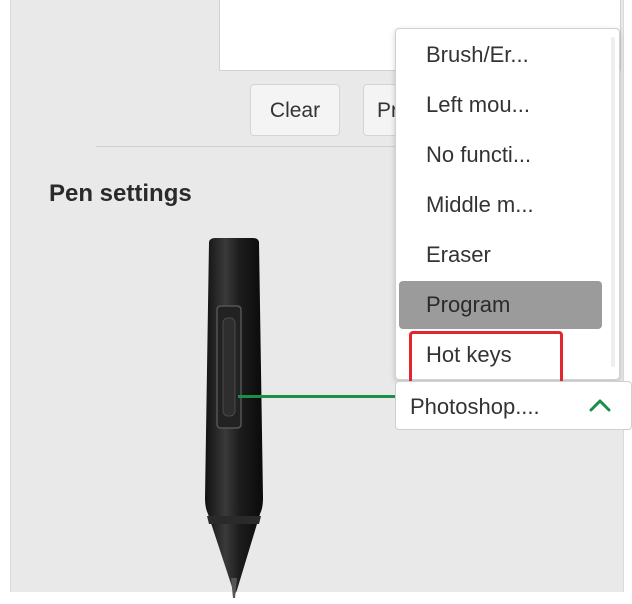 The image size is (632, 604). Describe the element at coordinates (500, 305) in the screenshot. I see `menu-item-program: Program` at that location.